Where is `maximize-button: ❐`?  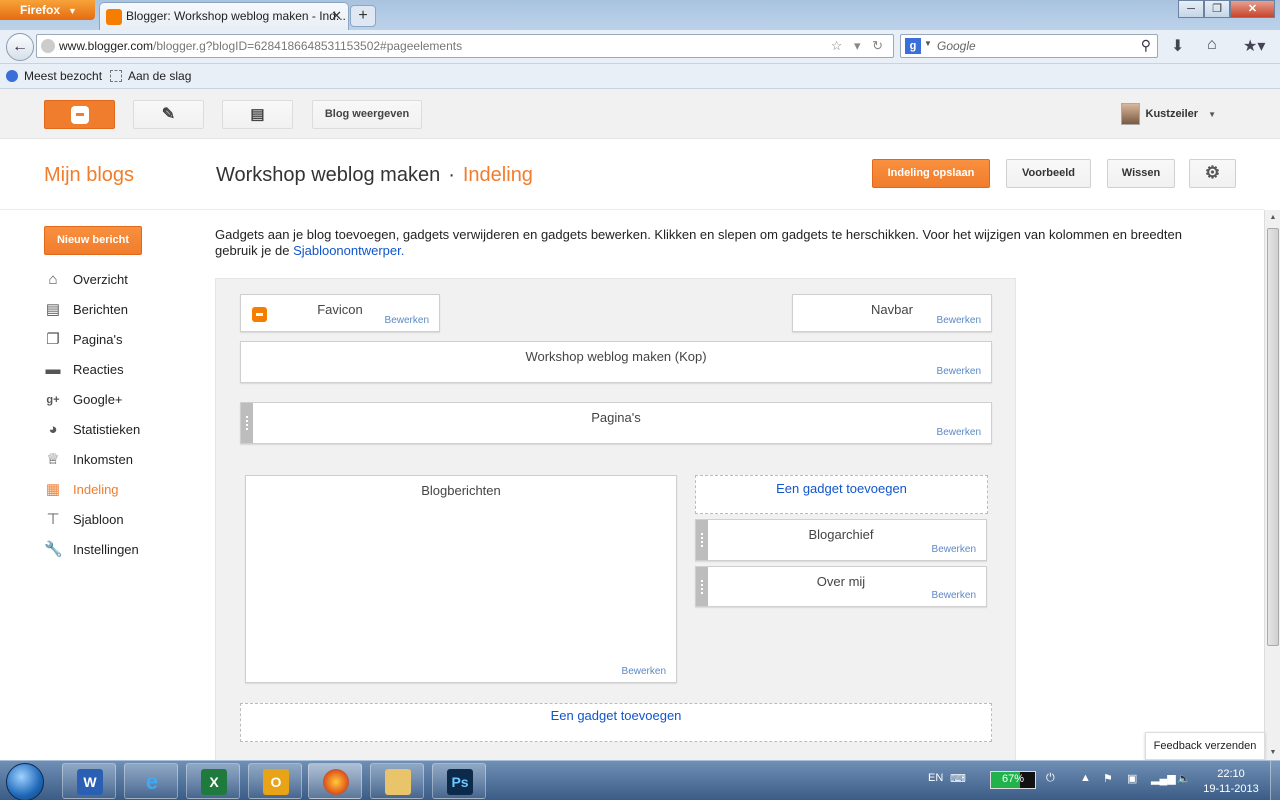 maximize-button: ❐ is located at coordinates (1217, 9).